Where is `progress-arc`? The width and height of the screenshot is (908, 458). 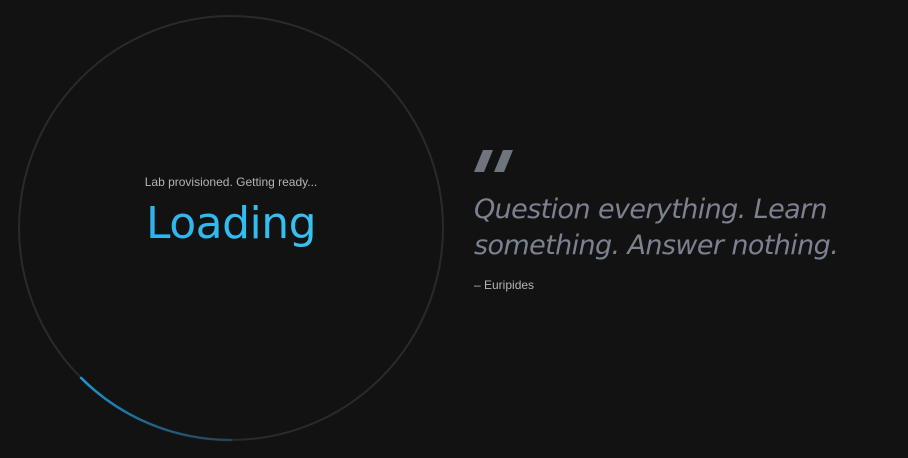 progress-arc is located at coordinates (156, 409).